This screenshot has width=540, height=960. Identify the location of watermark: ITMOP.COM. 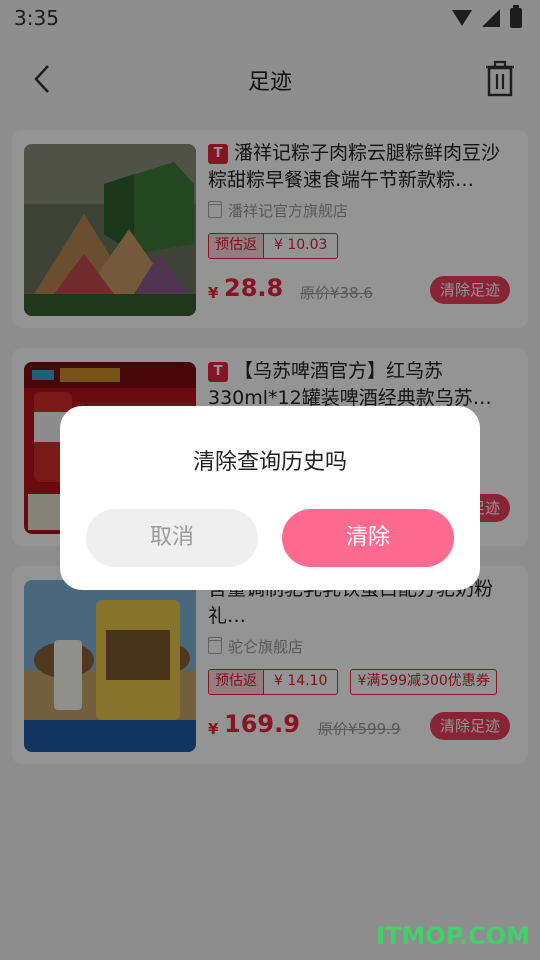
(453, 936).